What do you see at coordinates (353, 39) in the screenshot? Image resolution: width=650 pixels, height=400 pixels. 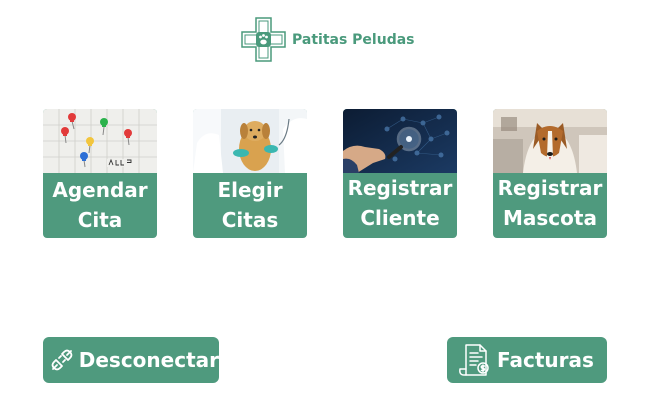 I see `brand-name: Patitas Peludas` at bounding box center [353, 39].